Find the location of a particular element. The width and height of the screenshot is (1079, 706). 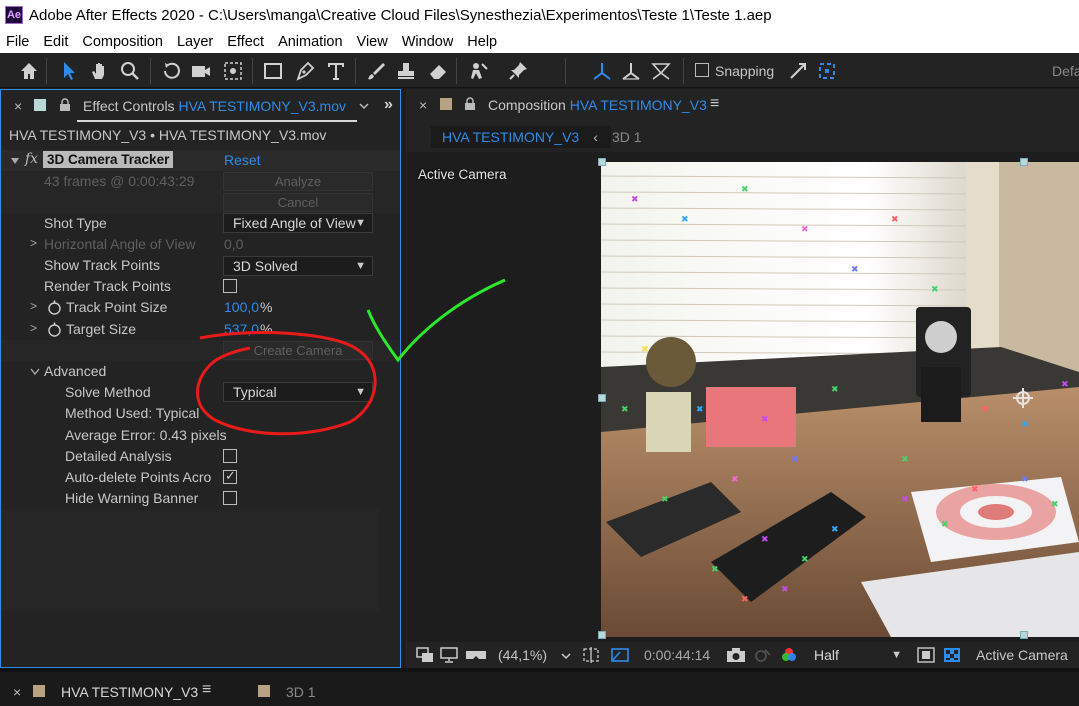

snap-features-icon is located at coordinates (798, 71).